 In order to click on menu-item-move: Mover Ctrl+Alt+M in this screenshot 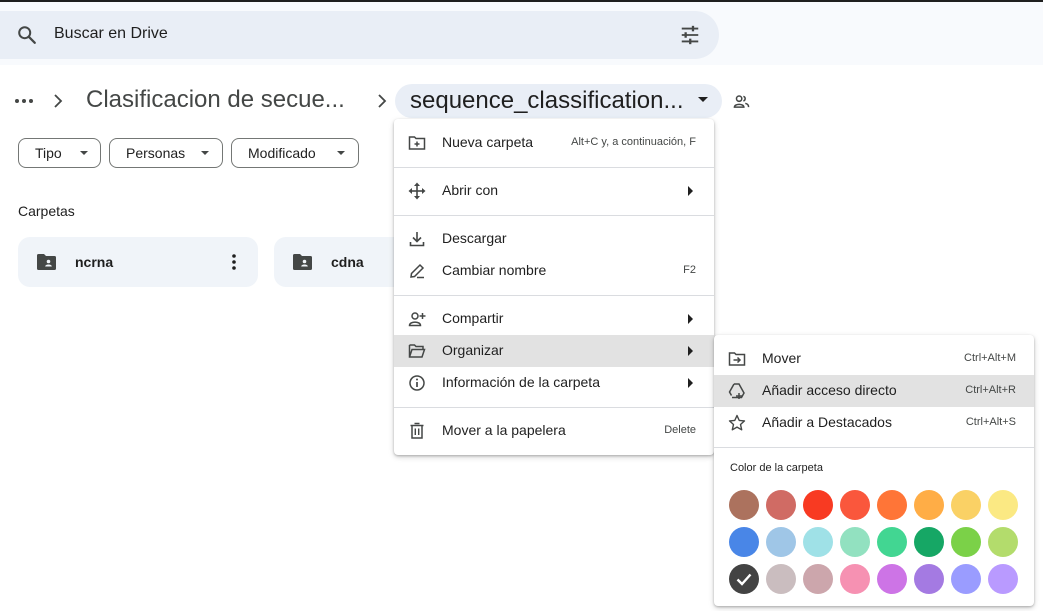, I will do `click(874, 359)`.